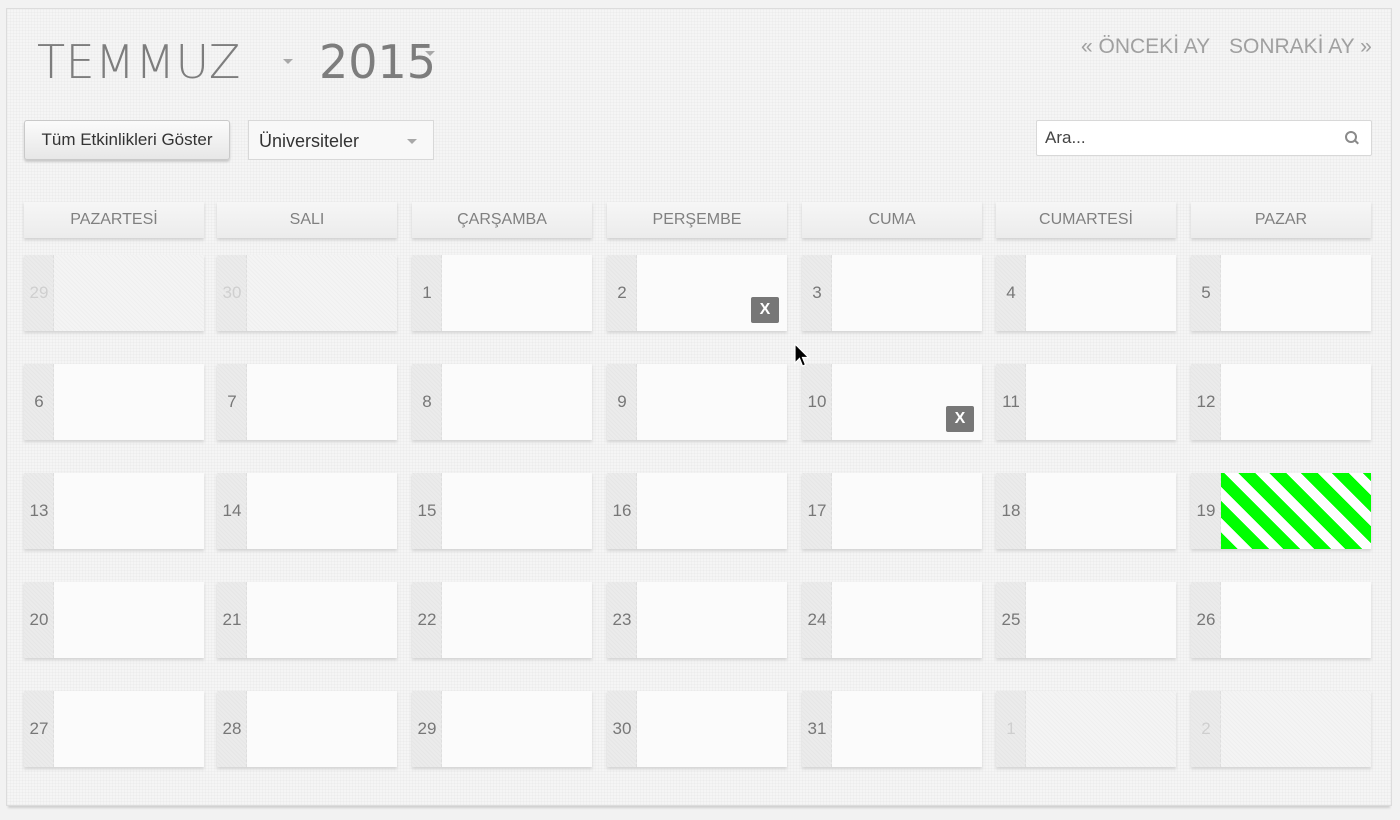 The width and height of the screenshot is (1400, 820). What do you see at coordinates (39, 728) in the screenshot?
I see `day-number: 27` at bounding box center [39, 728].